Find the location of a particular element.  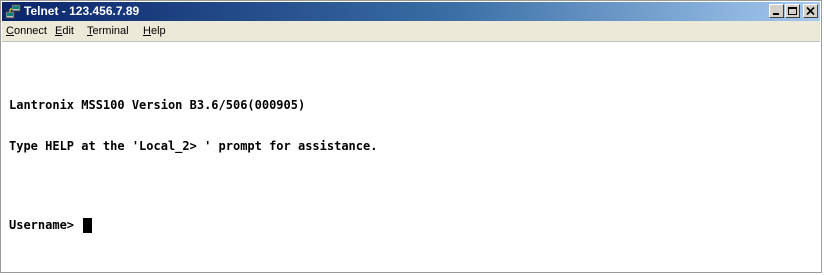

username-prompt: Username> is located at coordinates (45, 225).